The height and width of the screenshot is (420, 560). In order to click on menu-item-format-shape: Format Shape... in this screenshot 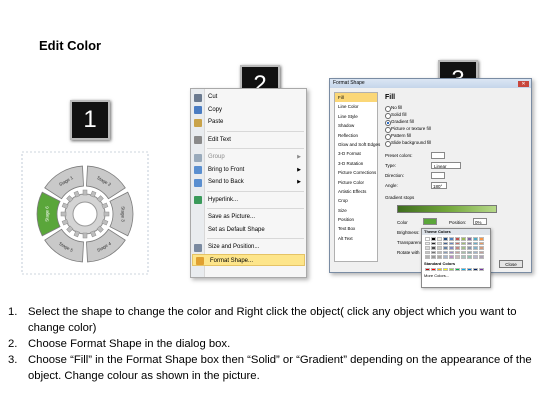, I will do `click(248, 259)`.